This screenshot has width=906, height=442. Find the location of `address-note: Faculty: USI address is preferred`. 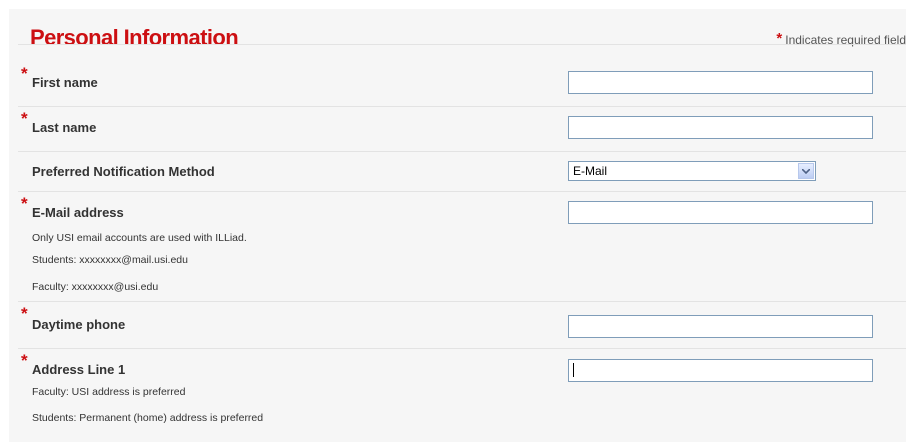

address-note: Faculty: USI address is preferred is located at coordinates (109, 392).